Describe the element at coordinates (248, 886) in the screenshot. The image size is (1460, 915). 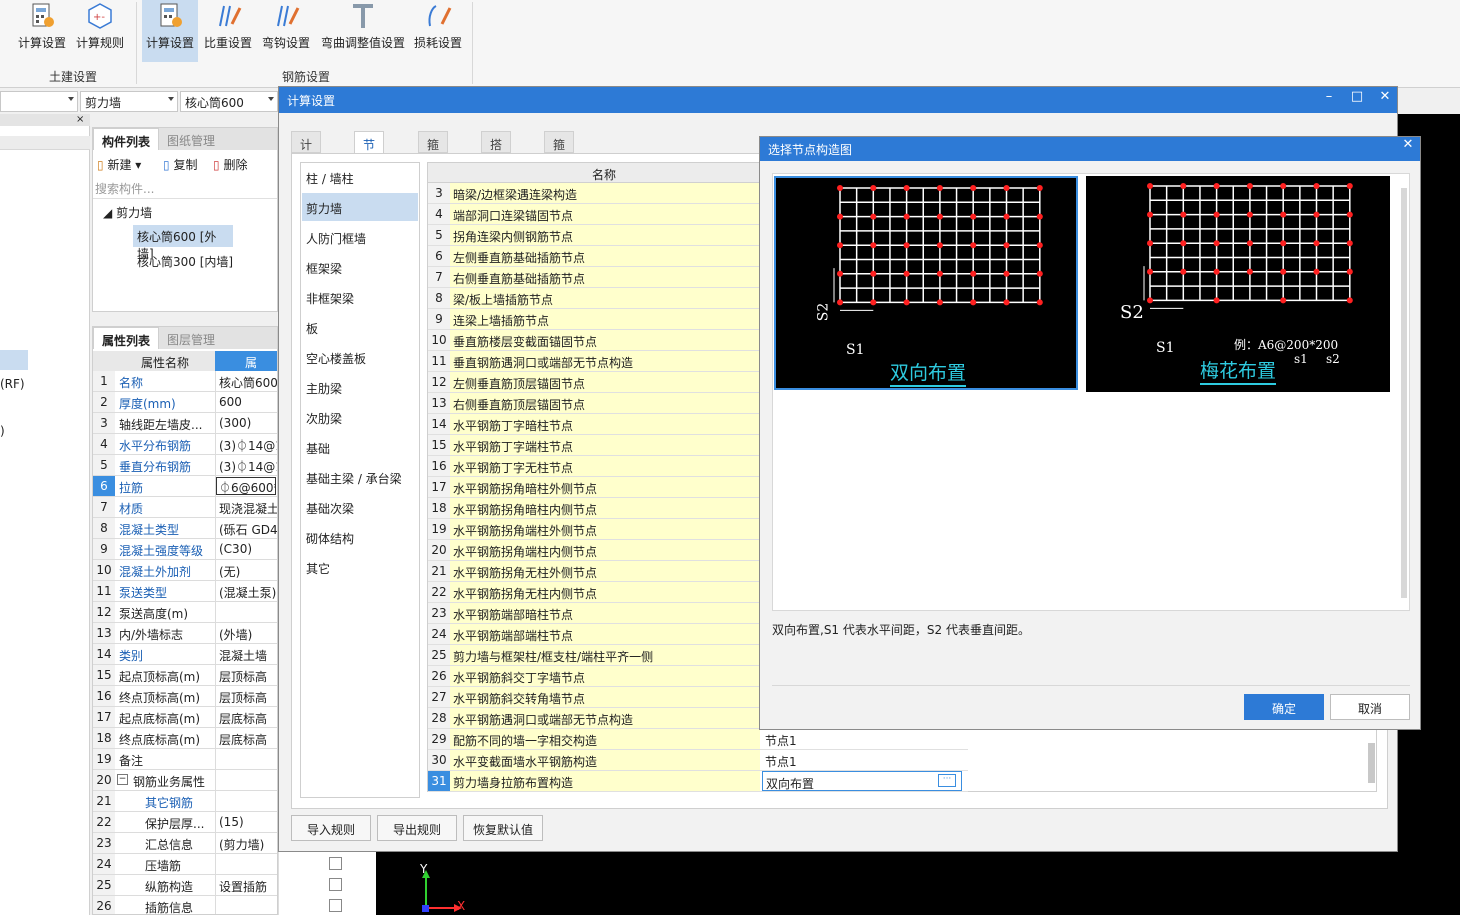
I see `property-value: 设置插筋` at that location.